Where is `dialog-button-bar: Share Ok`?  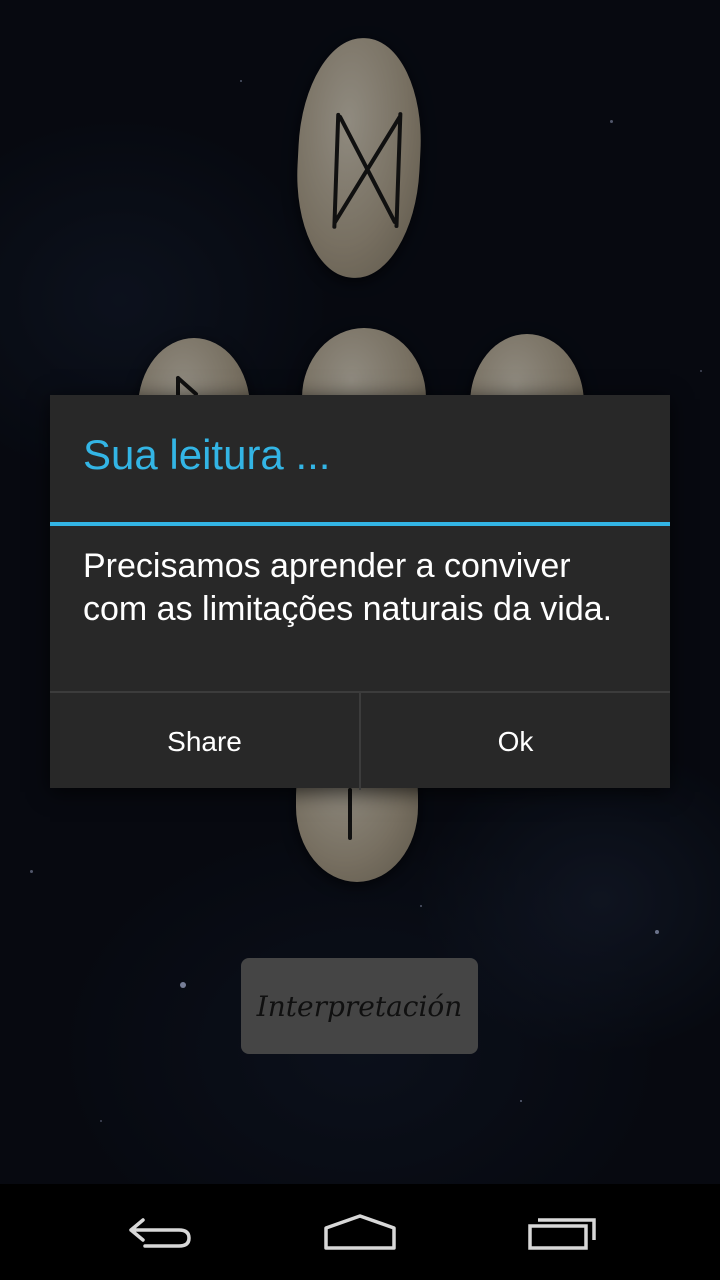
dialog-button-bar: Share Ok is located at coordinates (360, 740).